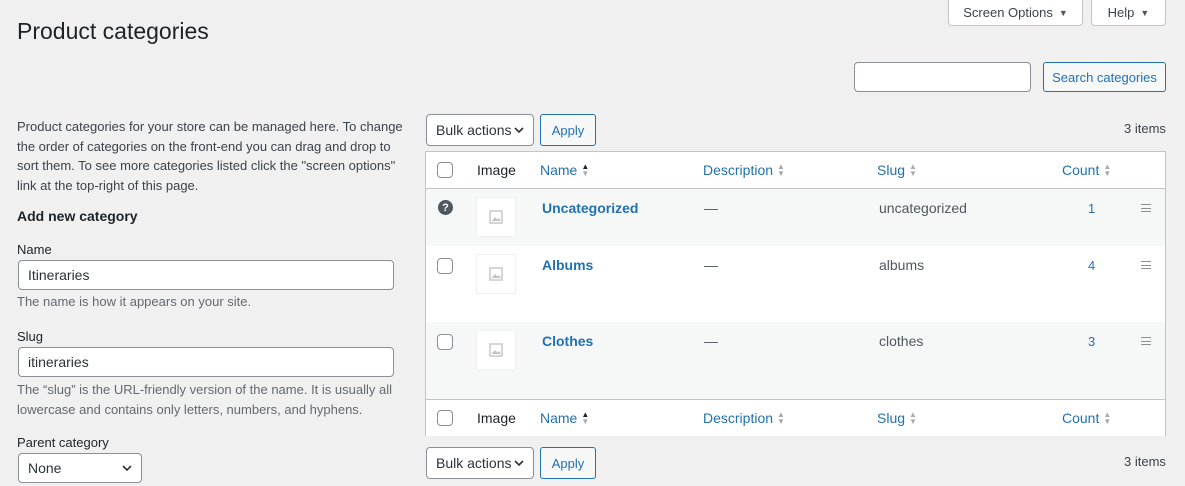  What do you see at coordinates (795, 360) in the screenshot?
I see `table-row: Clothes — clothes 3` at bounding box center [795, 360].